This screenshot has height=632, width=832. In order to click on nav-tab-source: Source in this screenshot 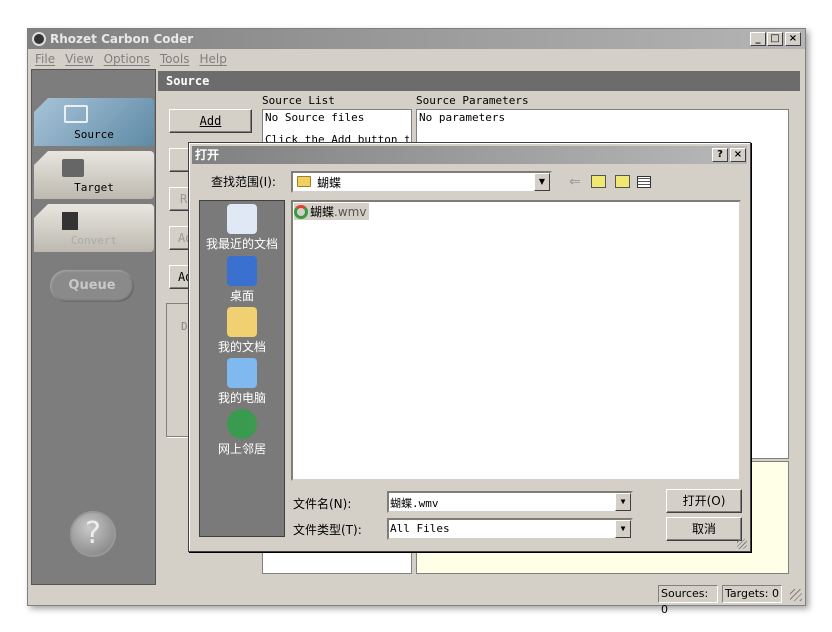, I will do `click(94, 122)`.